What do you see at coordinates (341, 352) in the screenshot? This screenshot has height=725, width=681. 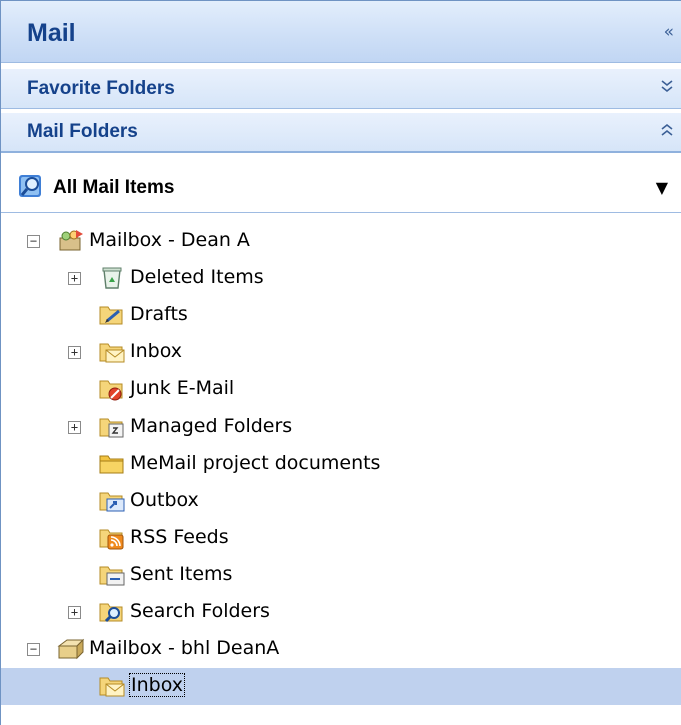 I see `folder-tree-item: + Inbox` at bounding box center [341, 352].